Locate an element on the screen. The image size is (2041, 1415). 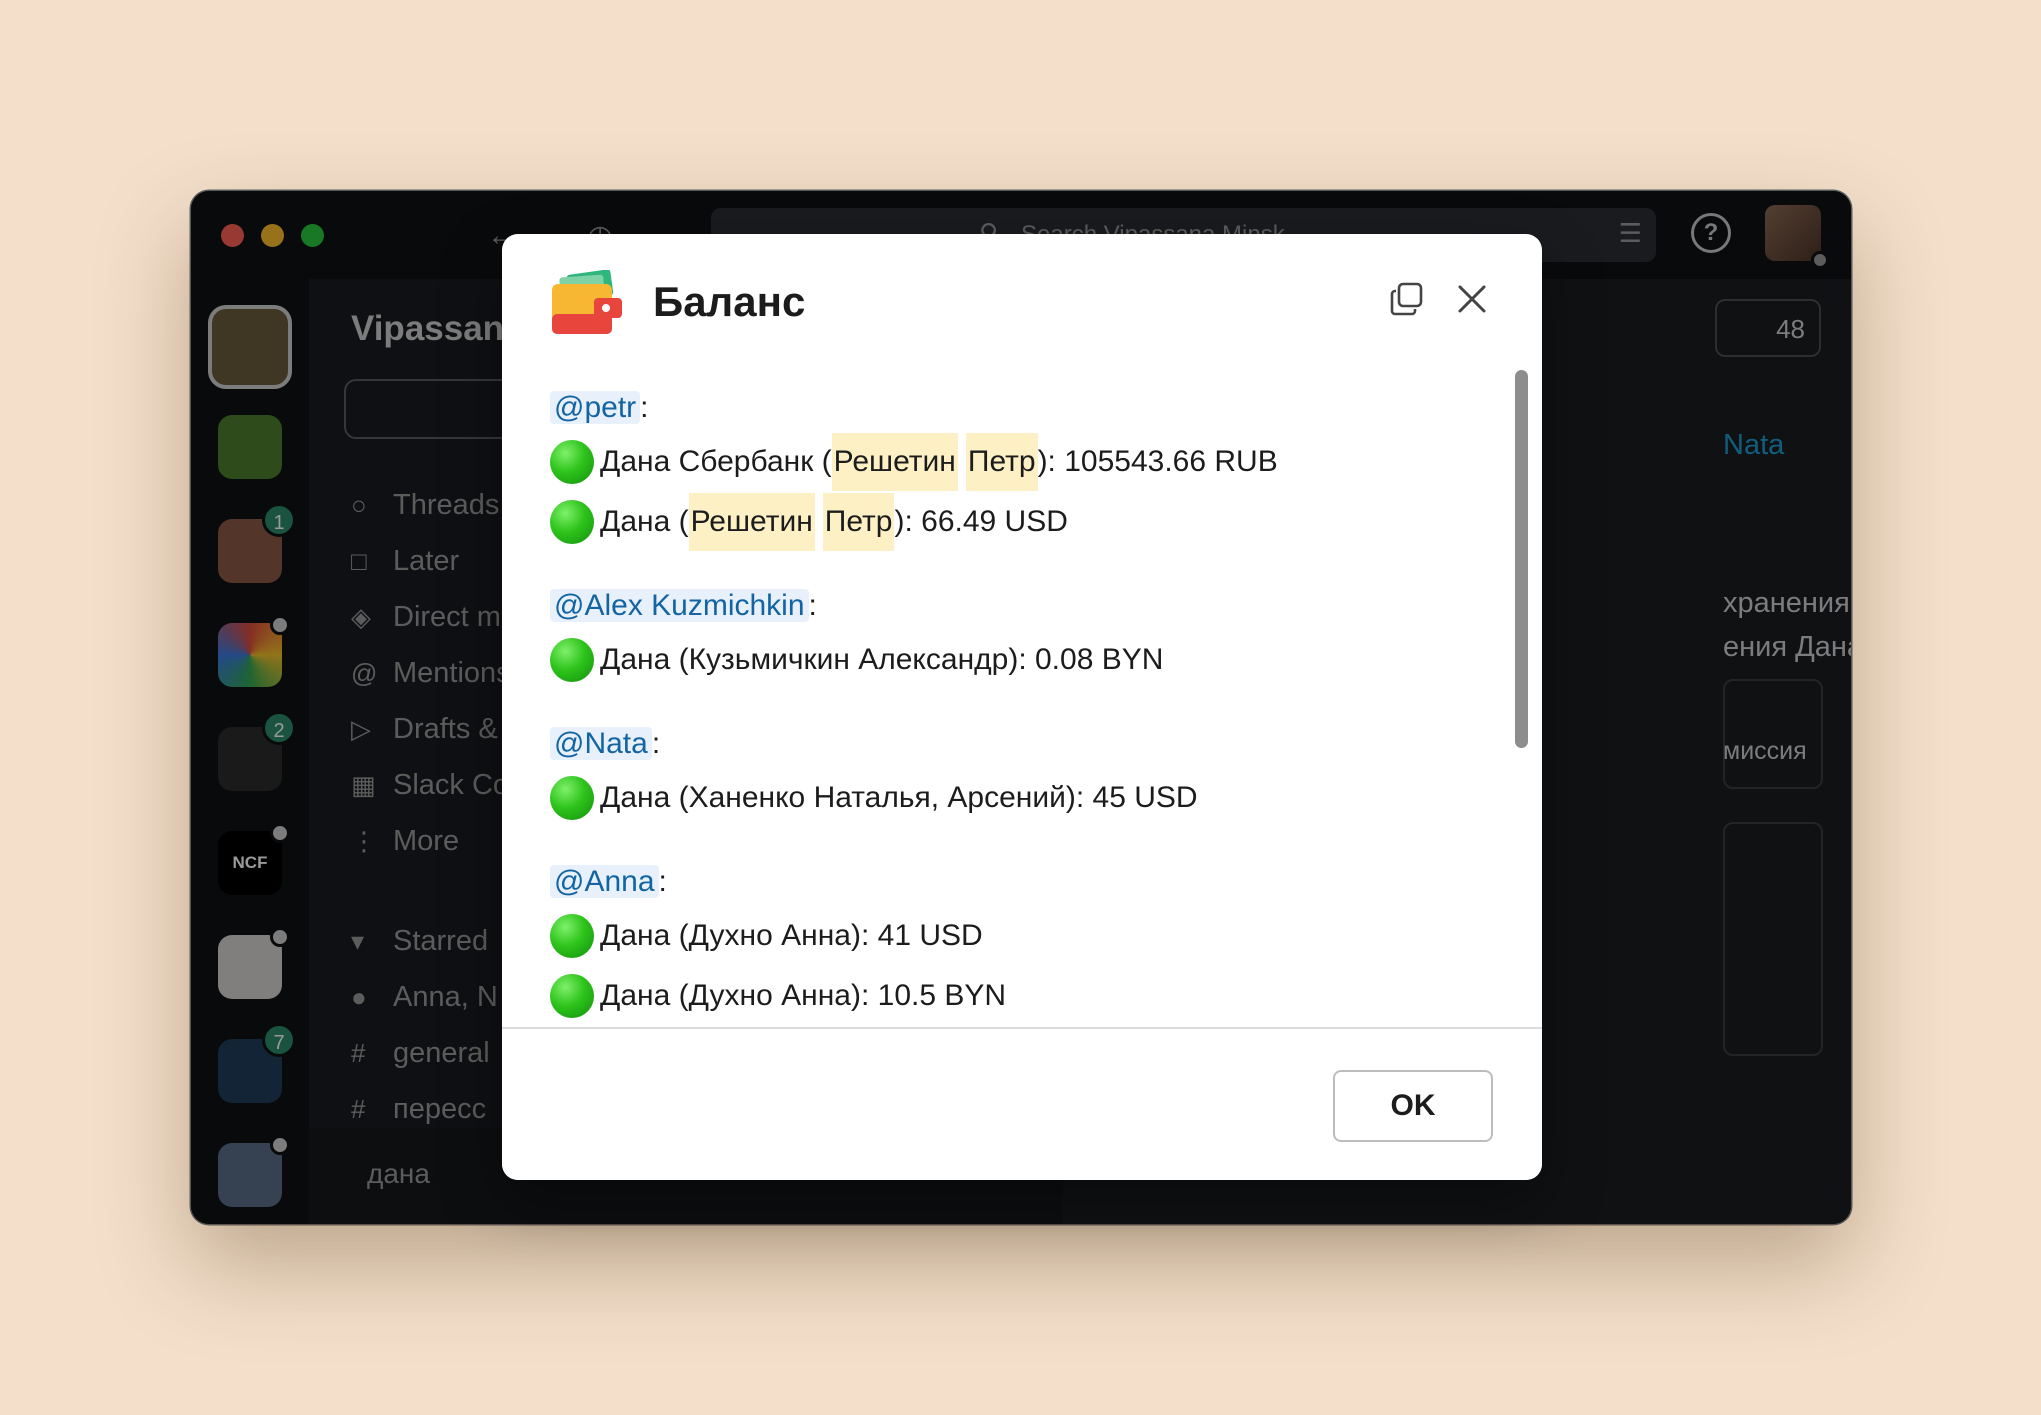
balance-entry: Дана (Духно Анна): 10.5 BYN is located at coordinates (1030, 996).